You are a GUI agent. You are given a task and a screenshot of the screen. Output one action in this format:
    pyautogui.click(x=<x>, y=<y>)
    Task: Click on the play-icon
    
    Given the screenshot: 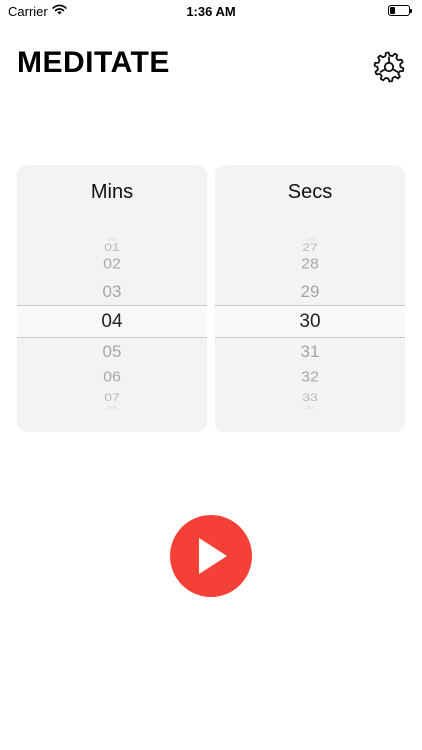 What is the action you would take?
    pyautogui.click(x=213, y=556)
    